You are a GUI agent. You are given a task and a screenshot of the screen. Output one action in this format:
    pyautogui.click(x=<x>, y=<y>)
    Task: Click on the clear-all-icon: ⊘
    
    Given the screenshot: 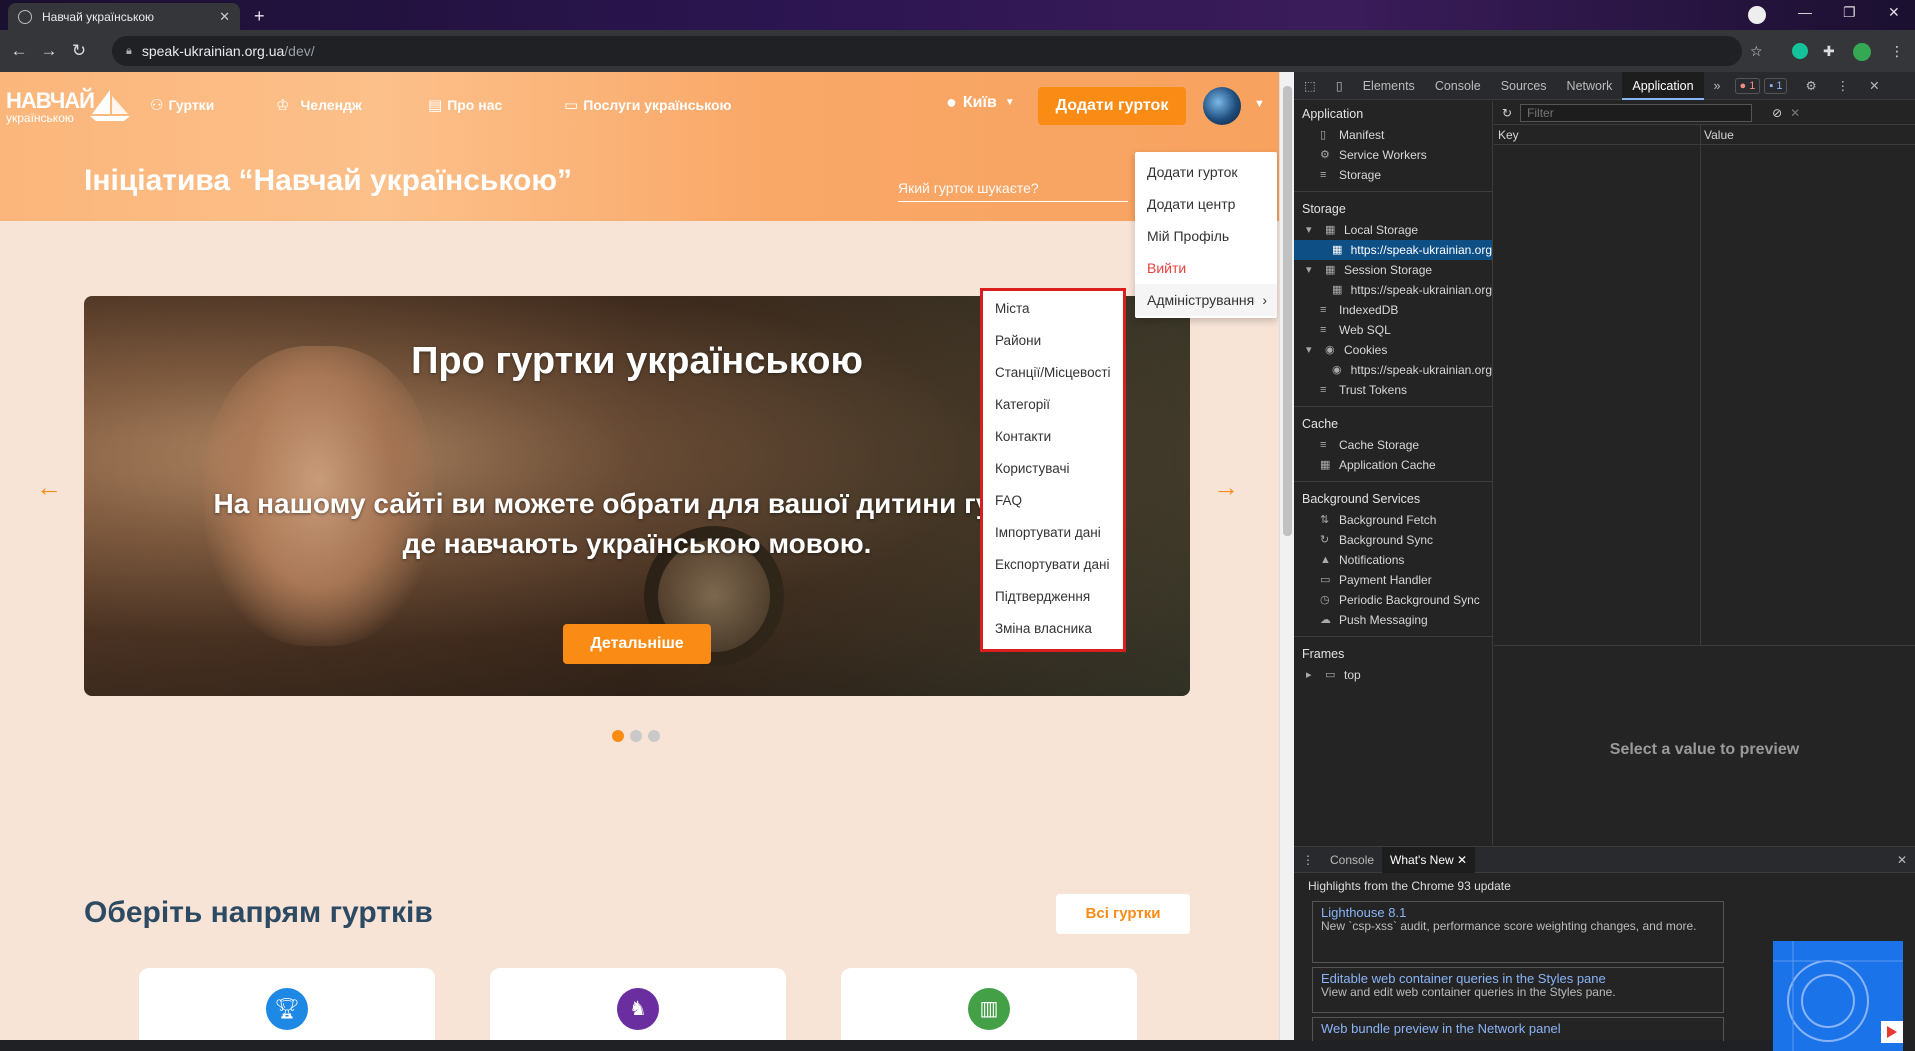 What is the action you would take?
    pyautogui.click(x=1777, y=113)
    